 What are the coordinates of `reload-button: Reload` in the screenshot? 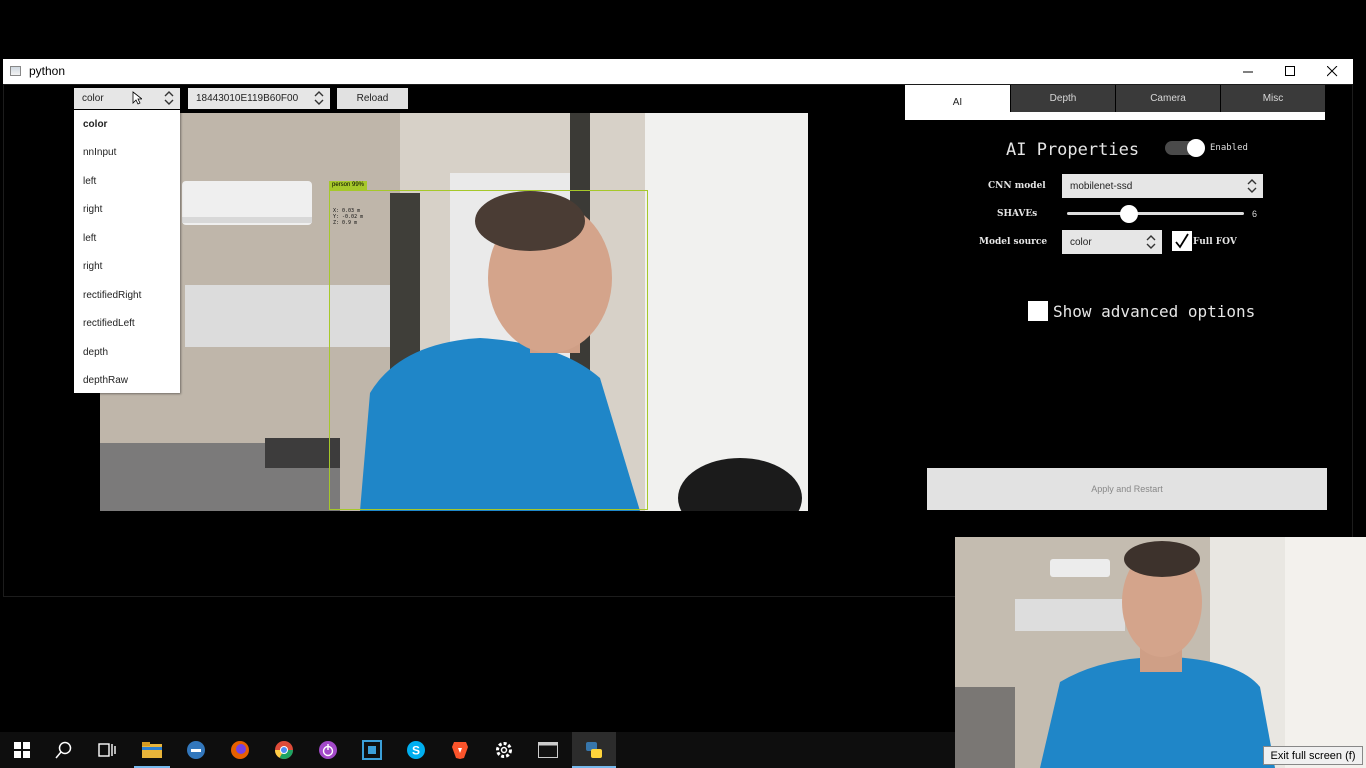 It's located at (372, 98).